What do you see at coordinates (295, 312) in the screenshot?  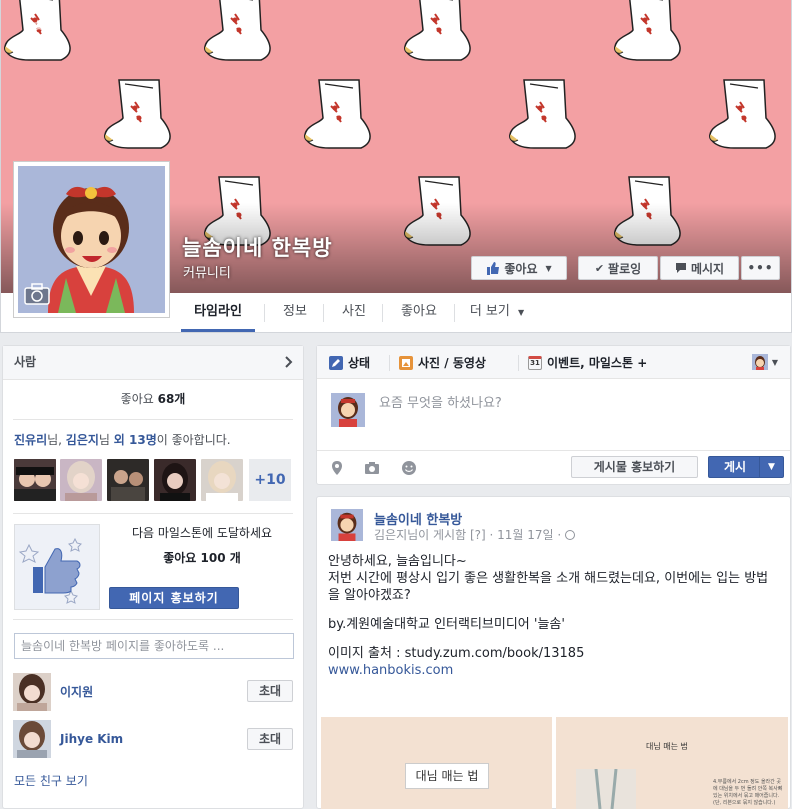 I see `tab-about: 정보` at bounding box center [295, 312].